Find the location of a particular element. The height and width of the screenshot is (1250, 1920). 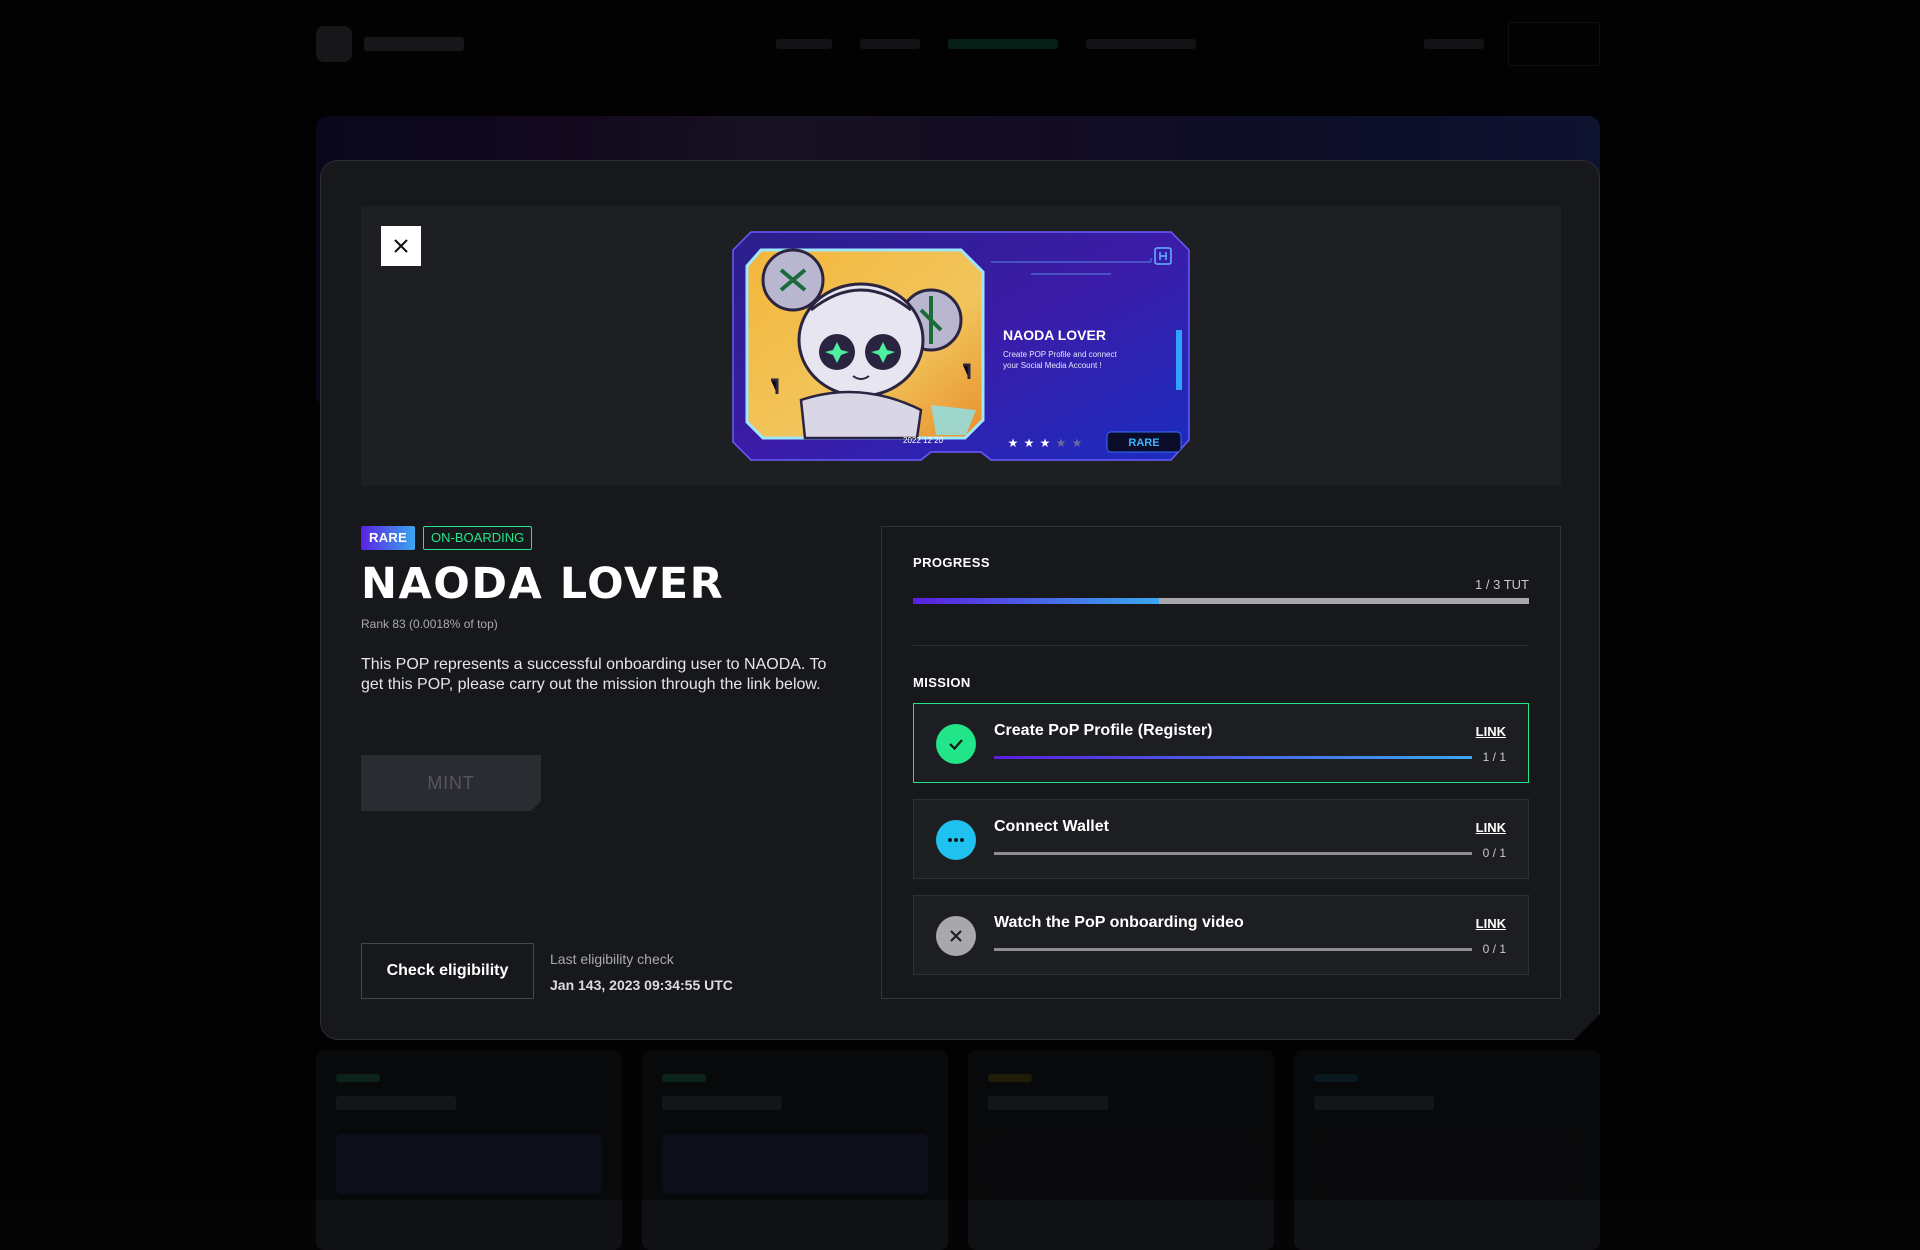

more-dots-icon is located at coordinates (956, 840).